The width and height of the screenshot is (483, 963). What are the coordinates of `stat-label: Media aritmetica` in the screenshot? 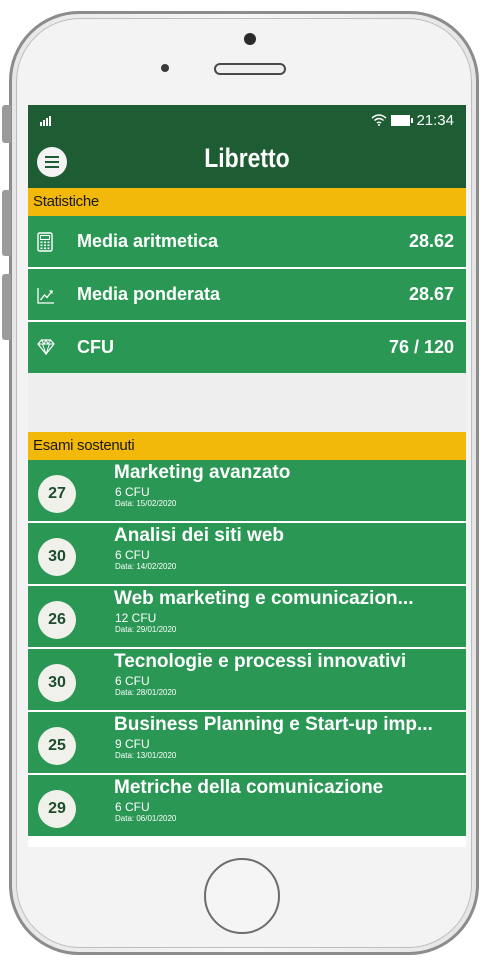 It's located at (148, 241).